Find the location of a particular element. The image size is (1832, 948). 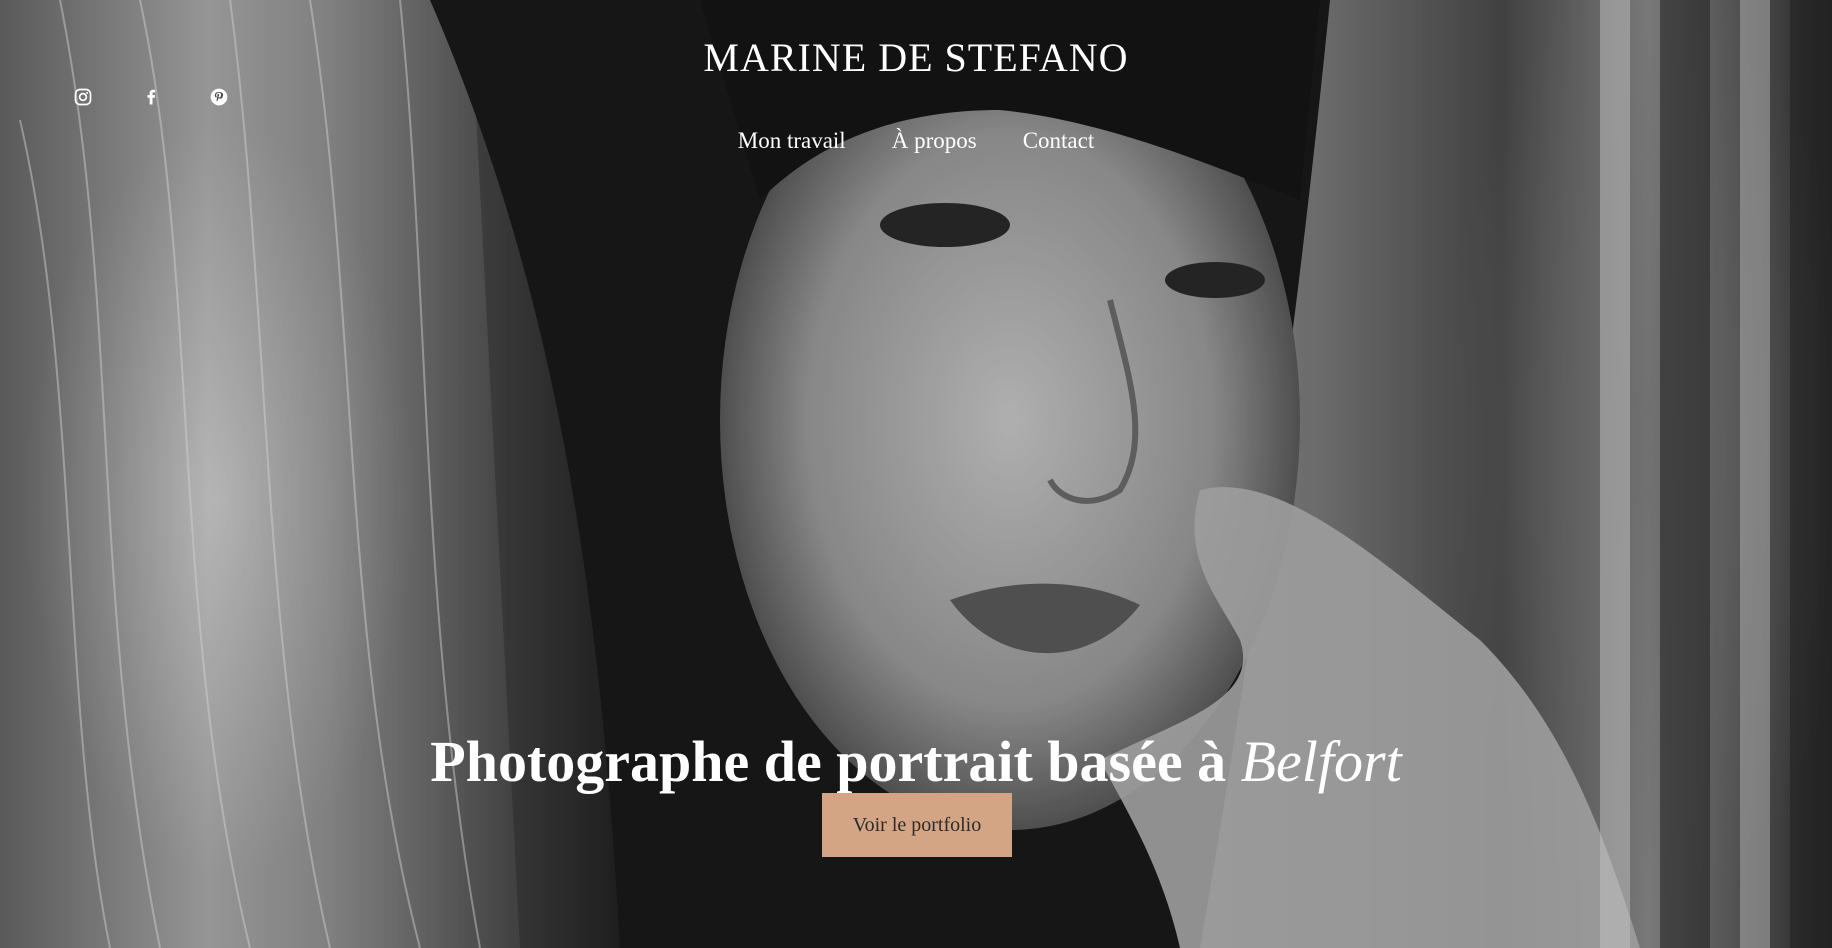

main-nav: Mon travail À propos Contact is located at coordinates (916, 141).